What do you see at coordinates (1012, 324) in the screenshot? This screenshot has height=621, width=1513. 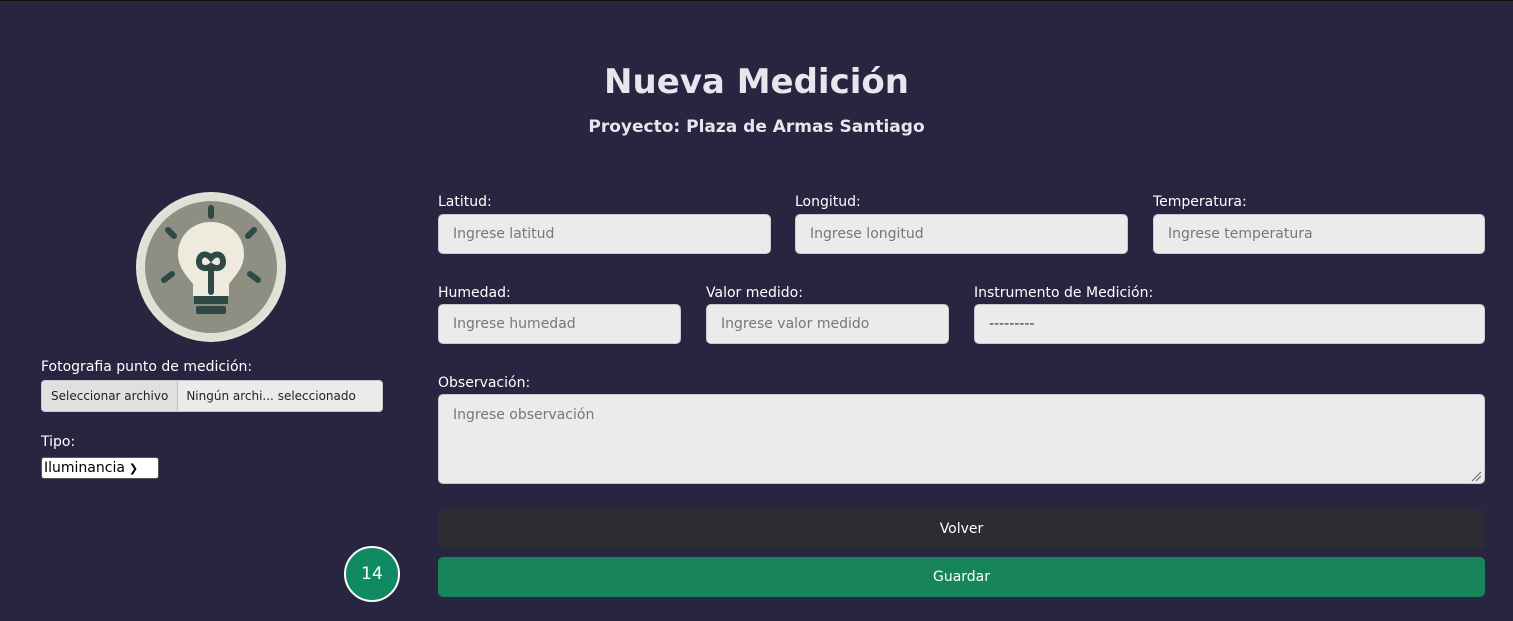 I see `instrumento-selected: ---------` at bounding box center [1012, 324].